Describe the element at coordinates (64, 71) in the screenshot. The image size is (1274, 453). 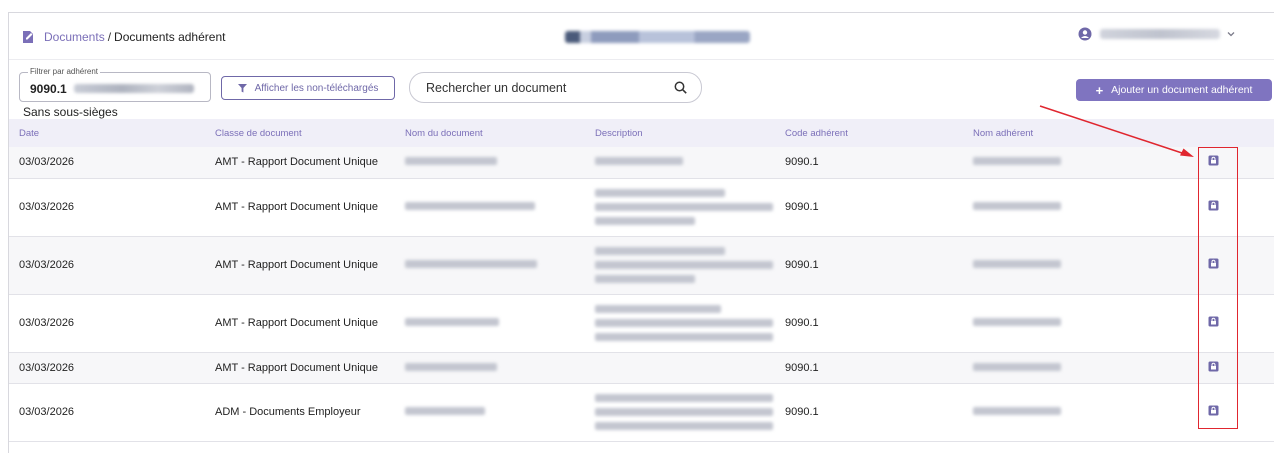
I see `member-filter-label: Filtrer par adhérent` at that location.